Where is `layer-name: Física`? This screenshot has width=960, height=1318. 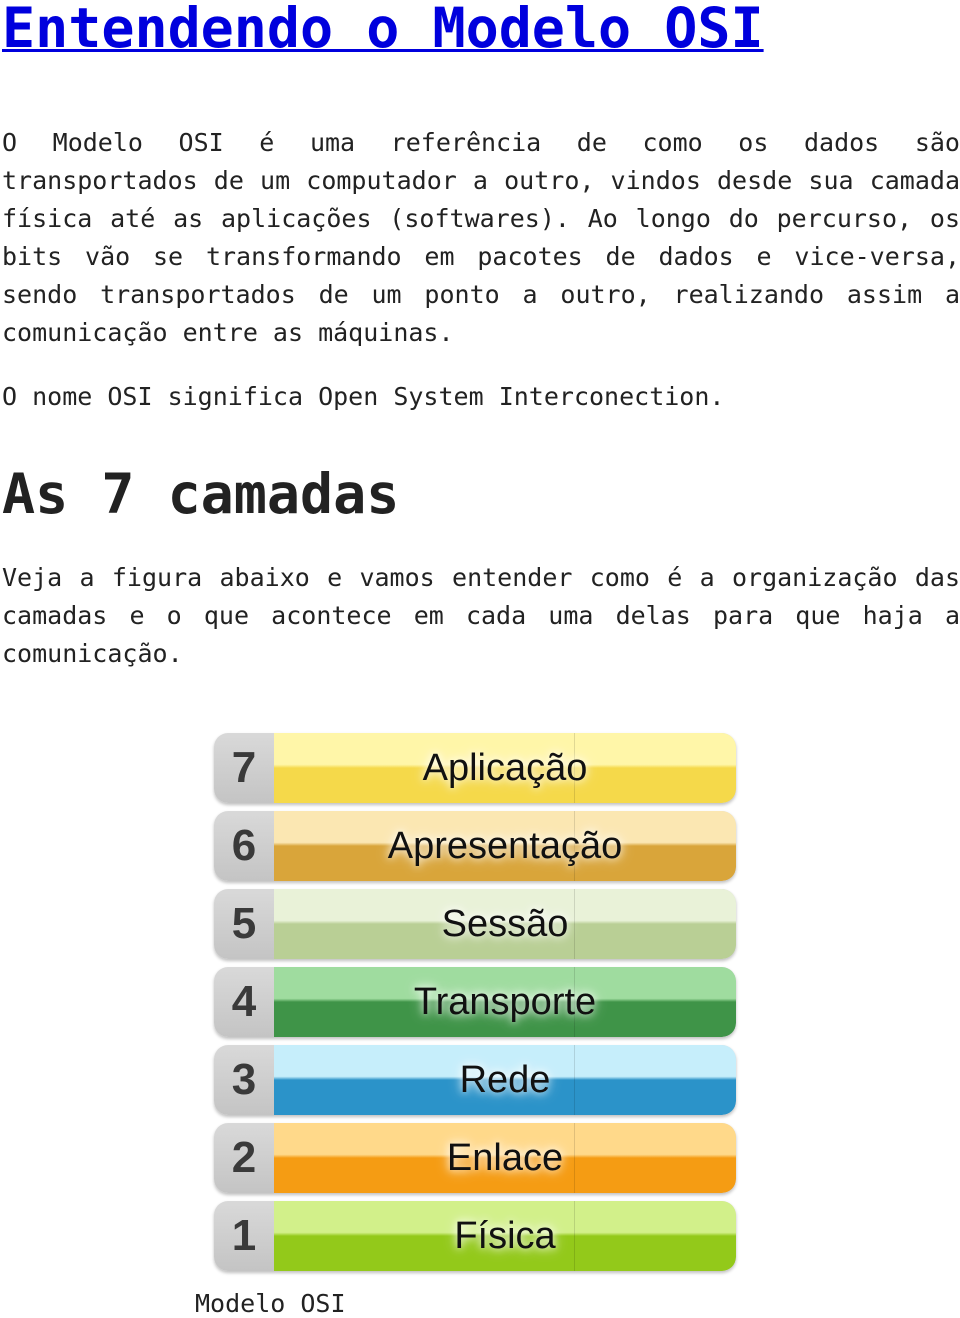 layer-name: Física is located at coordinates (505, 1235).